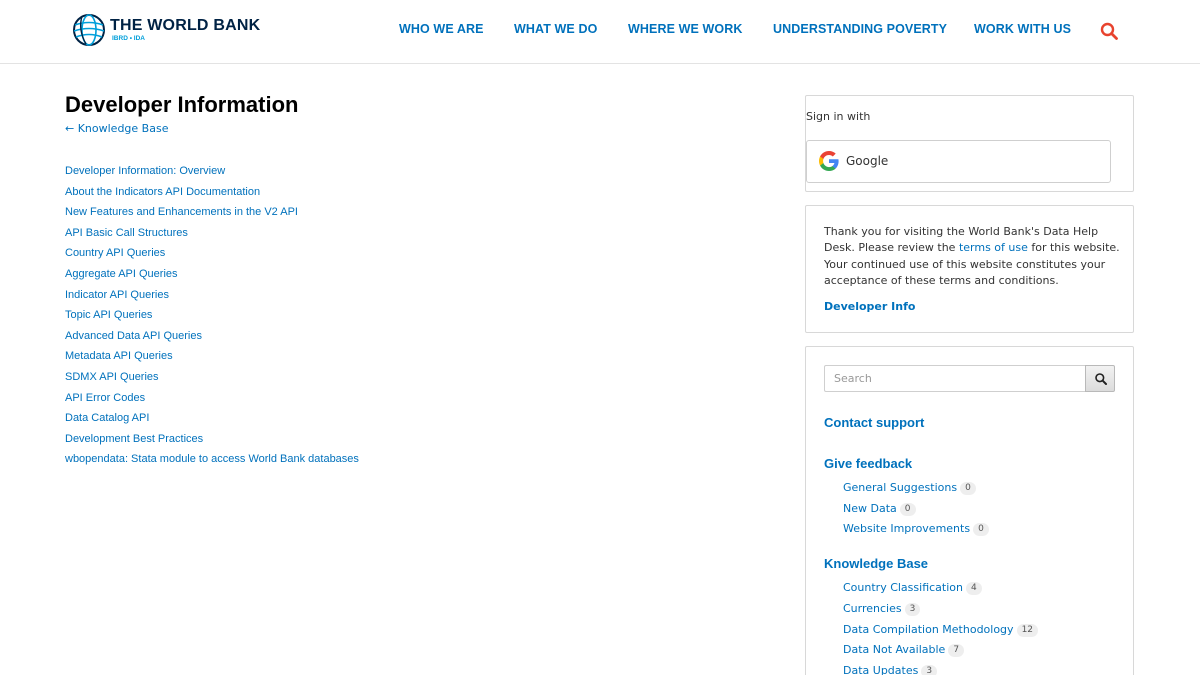  I want to click on give-feedback-heading: Give feedback, so click(868, 463).